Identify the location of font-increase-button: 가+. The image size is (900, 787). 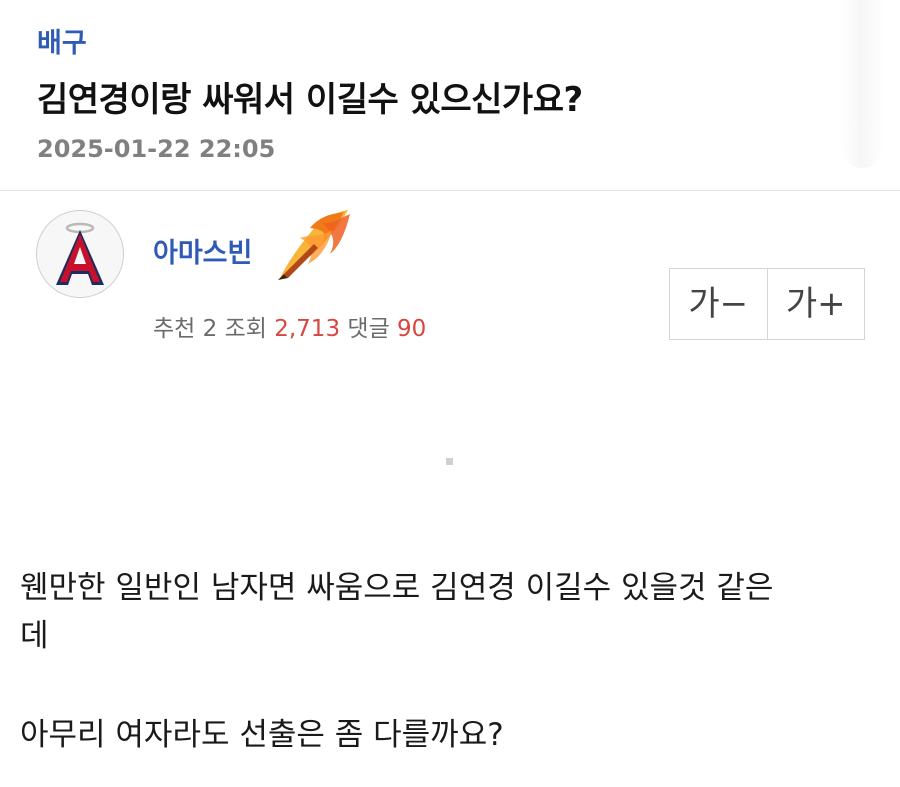
(815, 304).